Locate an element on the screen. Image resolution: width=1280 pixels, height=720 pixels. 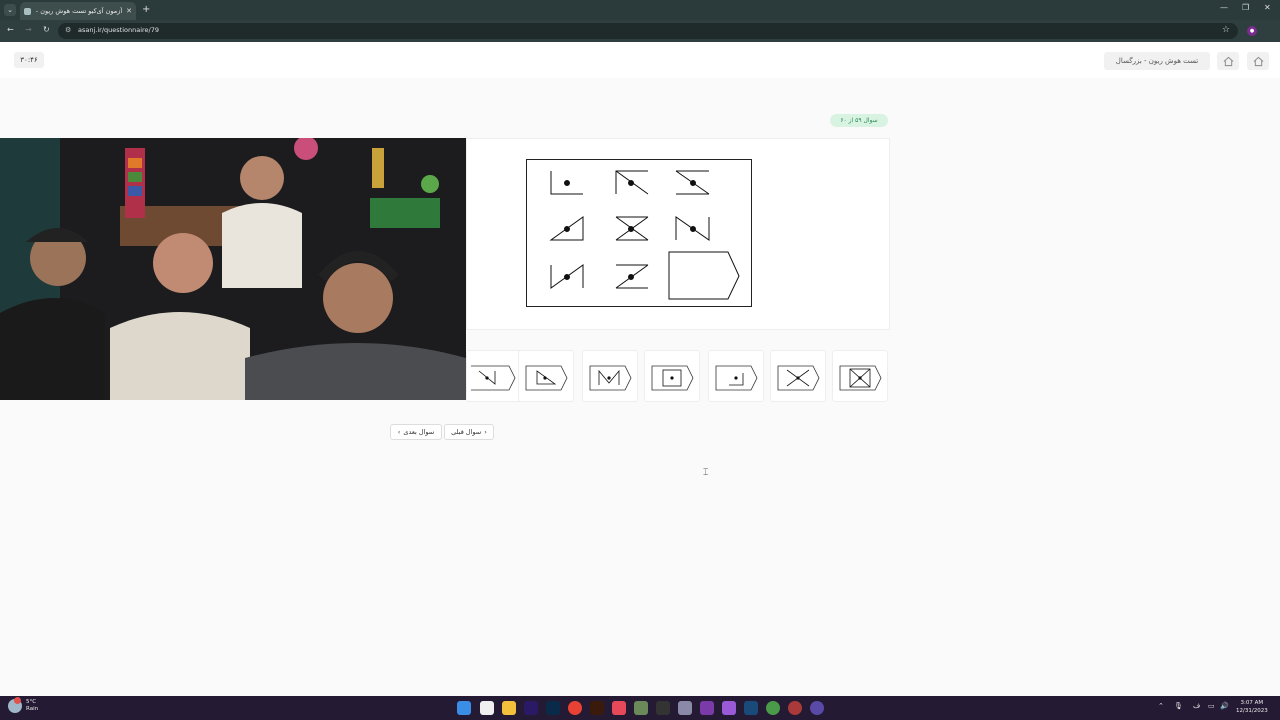
start-icon is located at coordinates (464, 708).